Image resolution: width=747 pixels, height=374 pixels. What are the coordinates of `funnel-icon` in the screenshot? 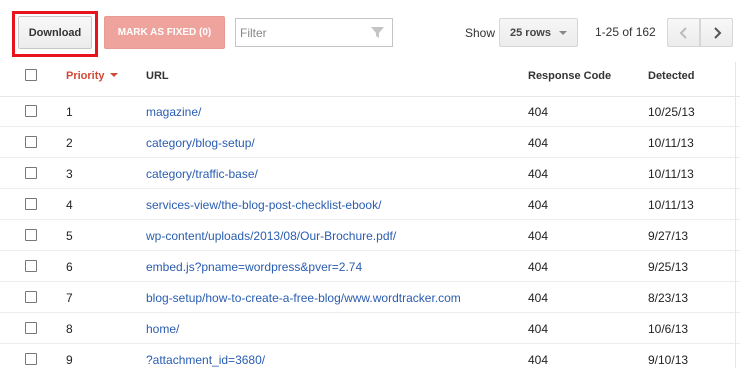 It's located at (377, 32).